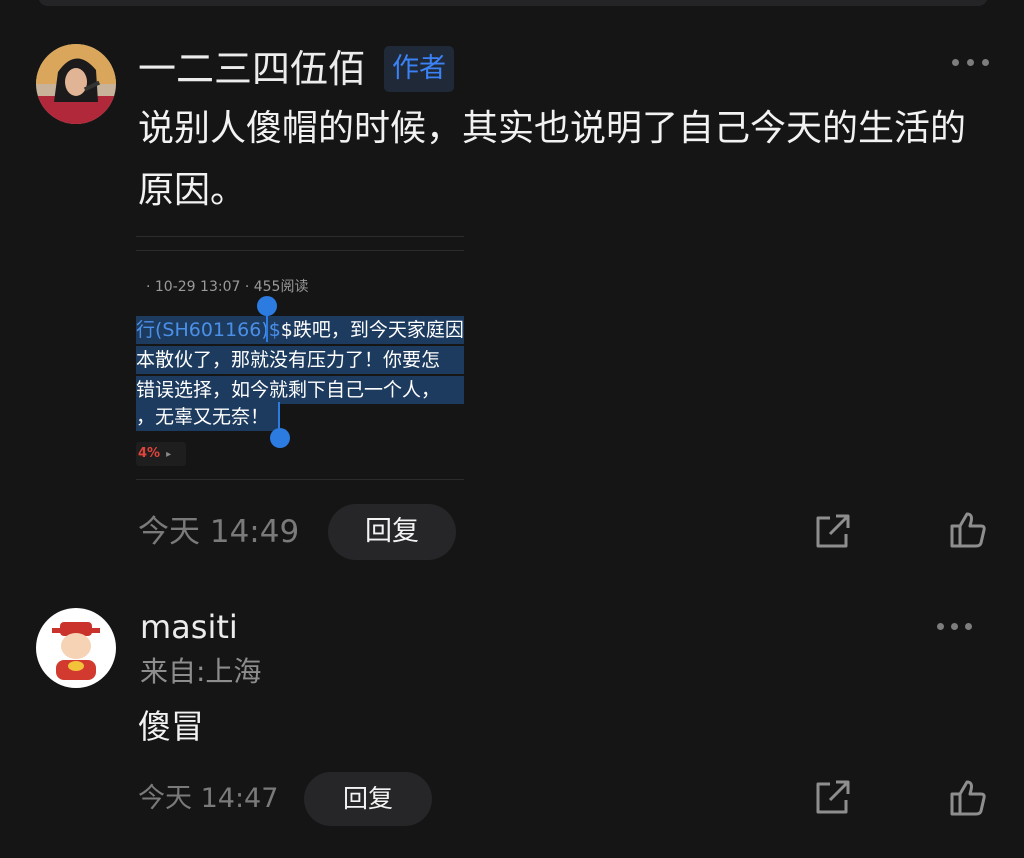  What do you see at coordinates (419, 69) in the screenshot?
I see `author-badge: 作者` at bounding box center [419, 69].